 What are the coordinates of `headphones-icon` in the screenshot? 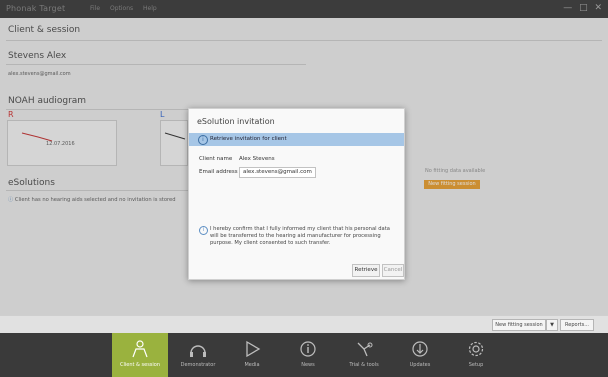 It's located at (198, 349).